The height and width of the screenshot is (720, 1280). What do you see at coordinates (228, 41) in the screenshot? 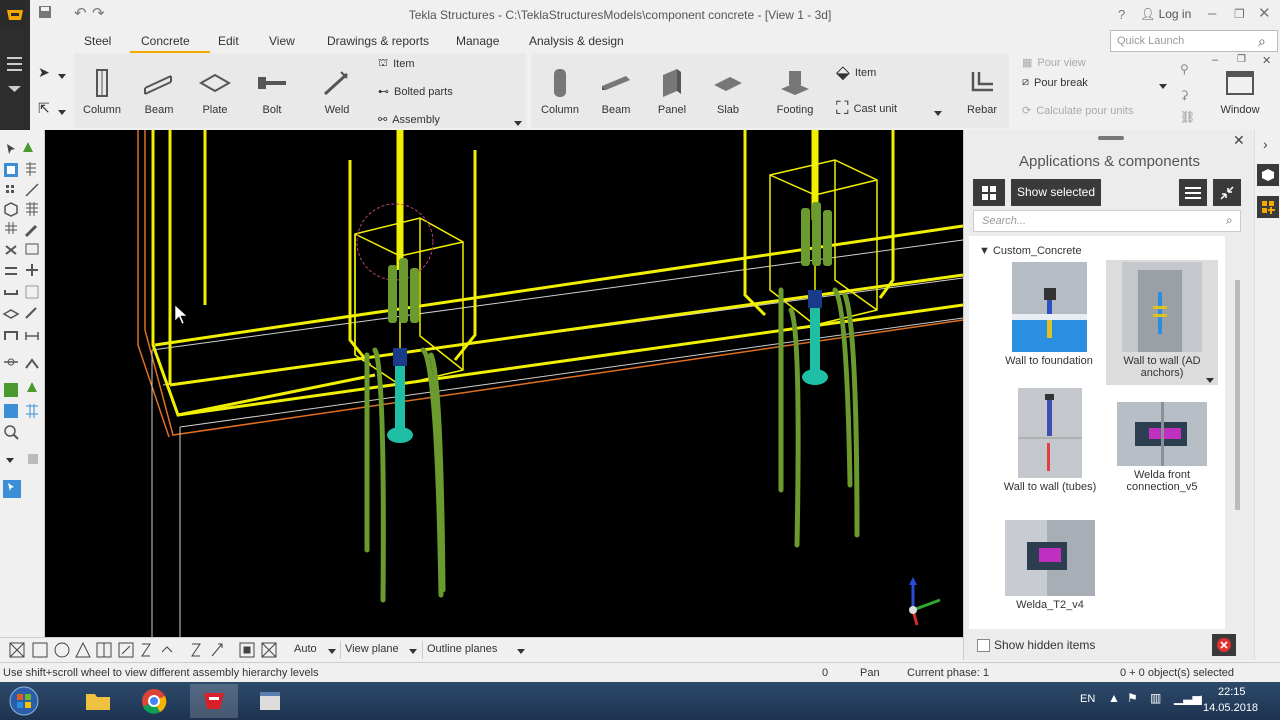
I see `tab-edit: Edit` at bounding box center [228, 41].